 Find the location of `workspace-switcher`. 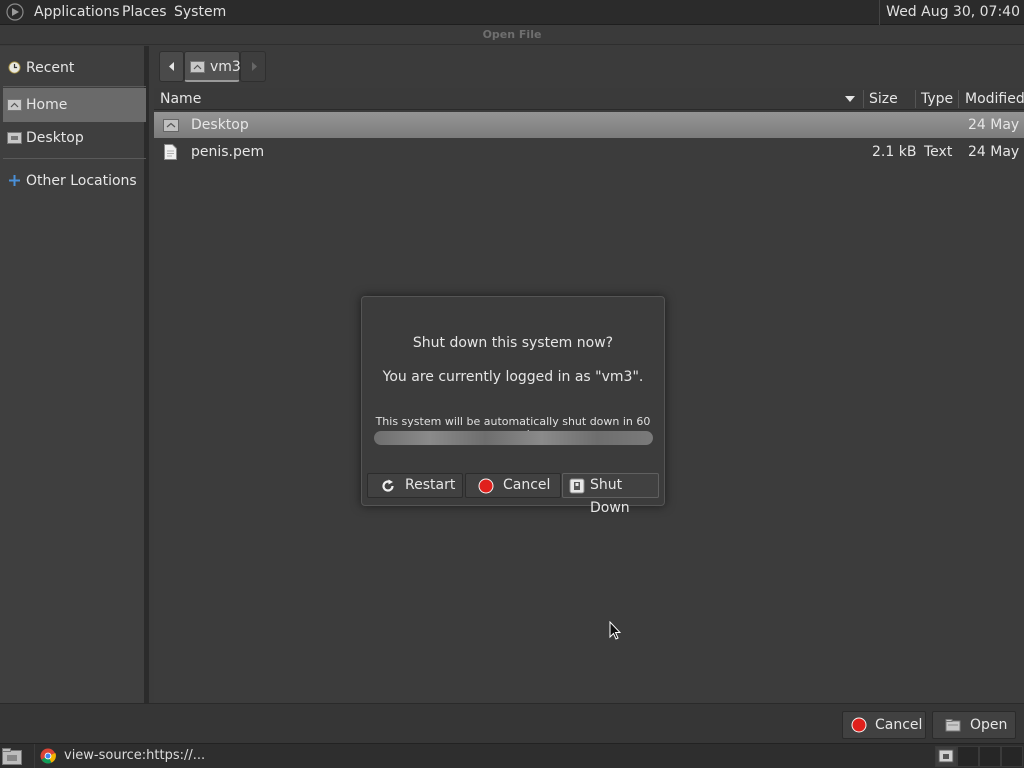

workspace-switcher is located at coordinates (979, 756).